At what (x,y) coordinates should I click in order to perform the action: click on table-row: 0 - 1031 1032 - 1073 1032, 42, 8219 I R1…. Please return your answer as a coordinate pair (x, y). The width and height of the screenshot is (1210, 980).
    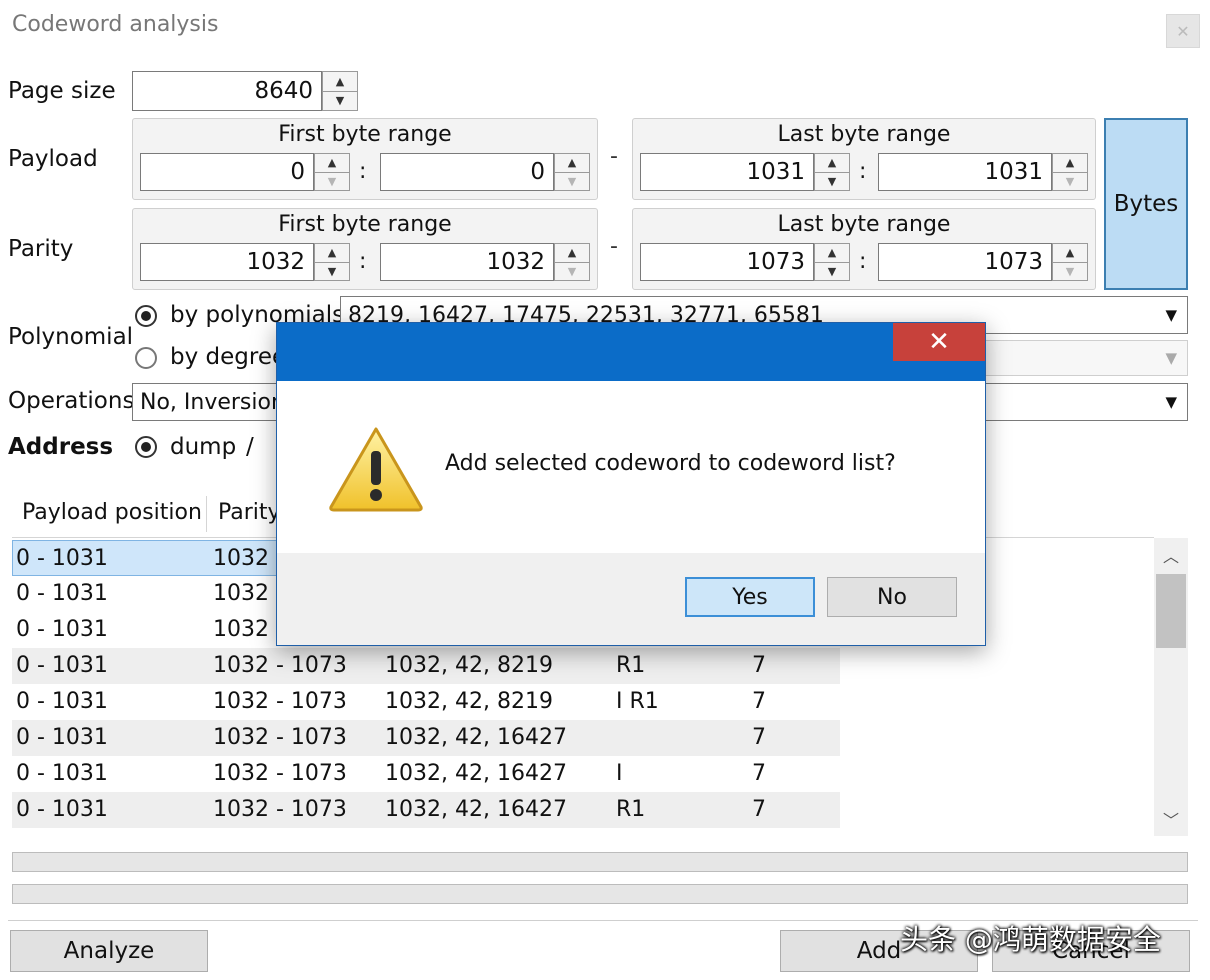
    Looking at the image, I should click on (426, 702).